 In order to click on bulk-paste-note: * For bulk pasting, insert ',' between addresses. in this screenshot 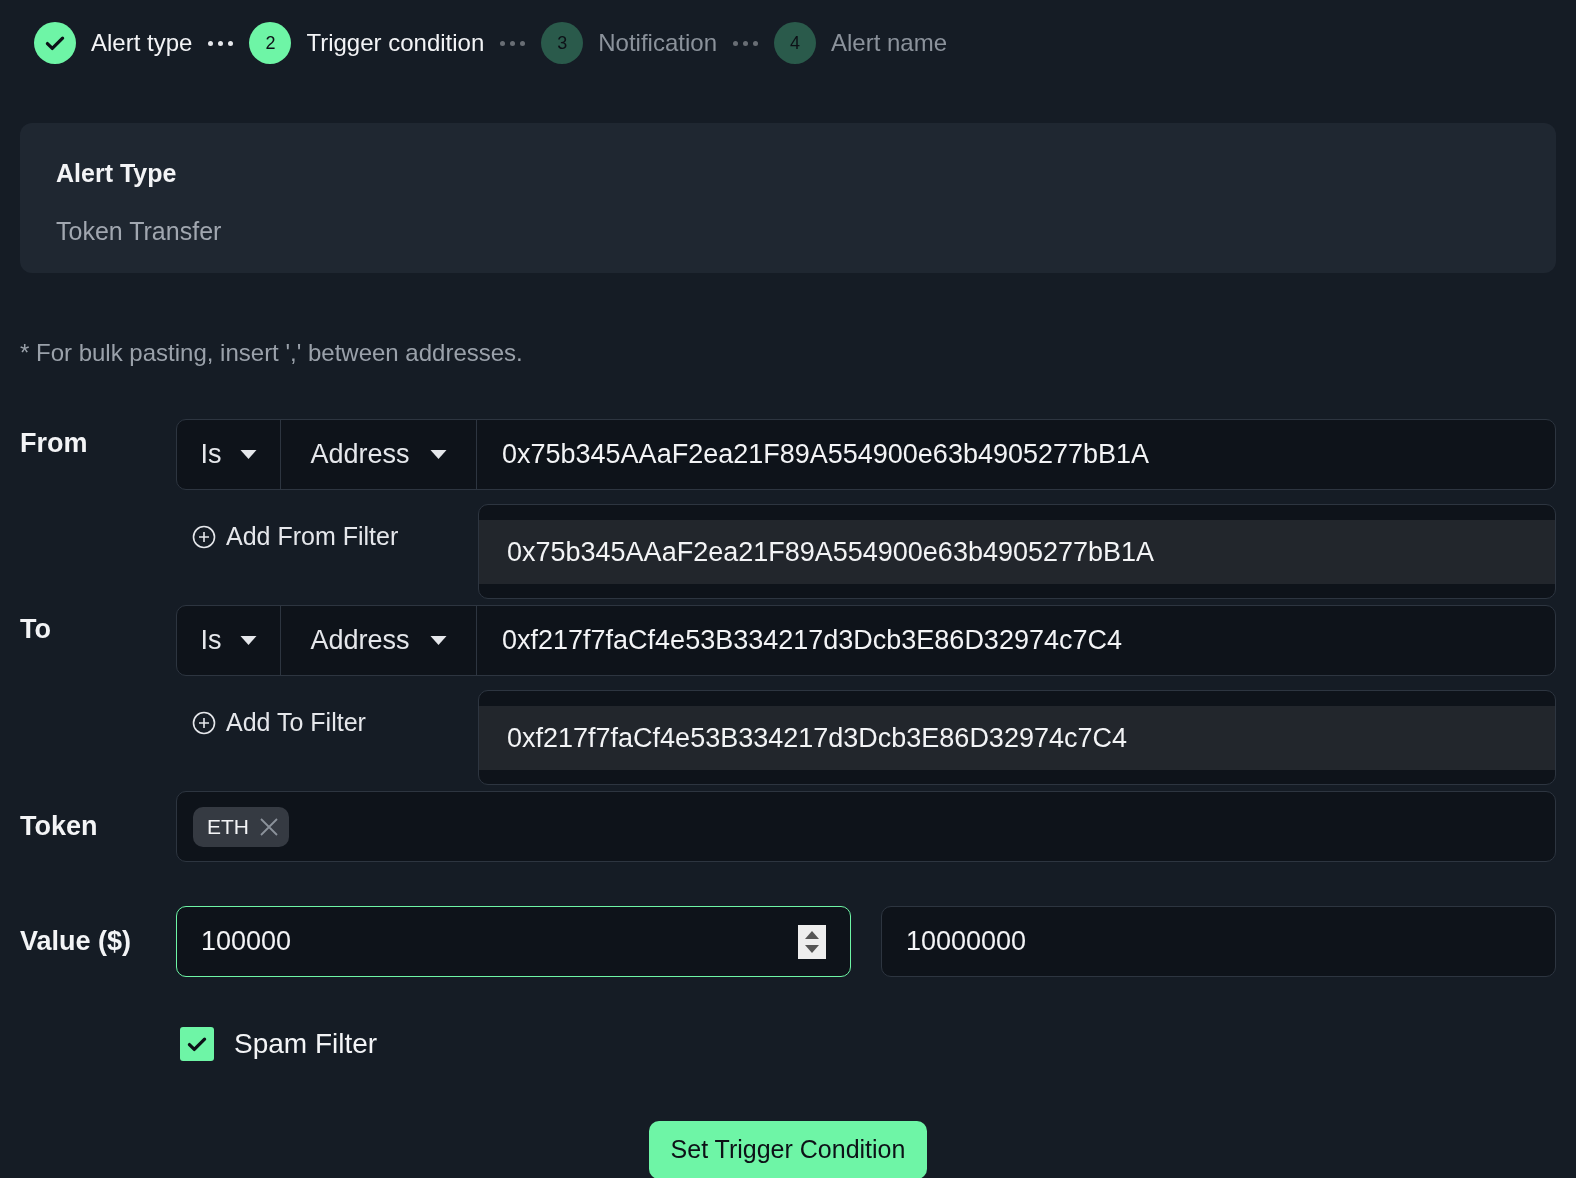, I will do `click(272, 353)`.